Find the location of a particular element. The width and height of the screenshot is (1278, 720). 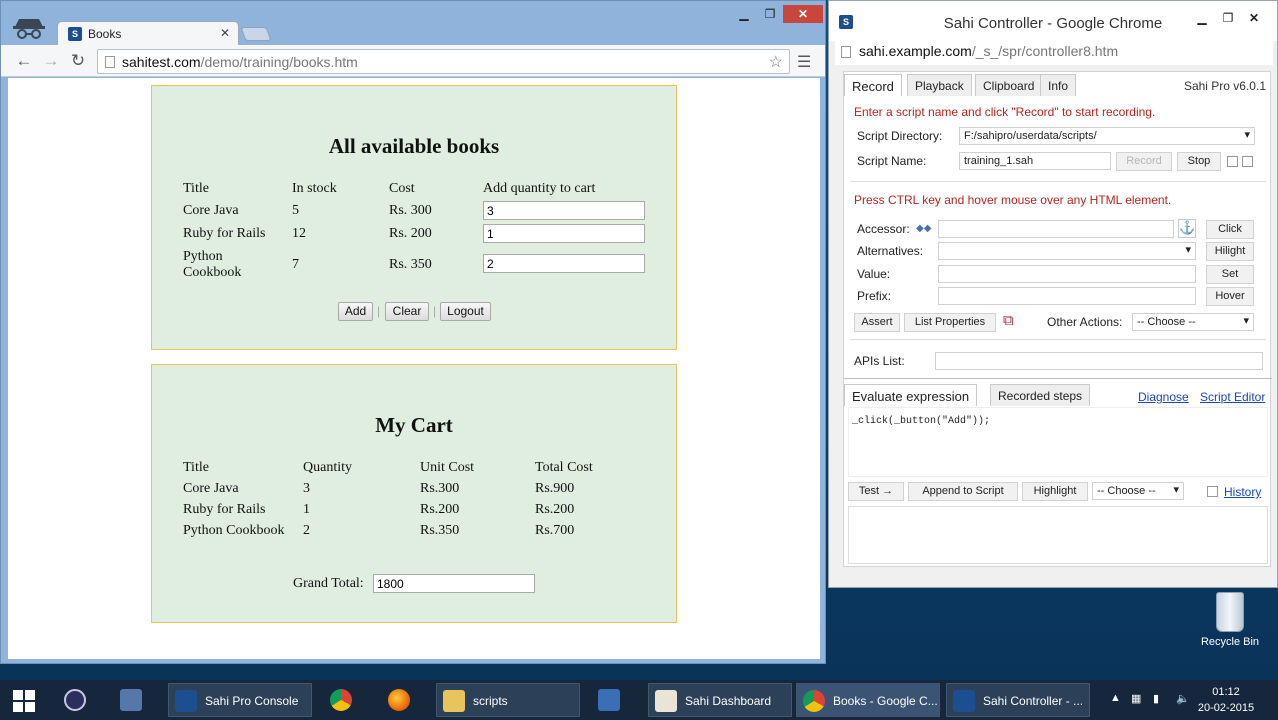

hover-button: Hover is located at coordinates (1230, 296).